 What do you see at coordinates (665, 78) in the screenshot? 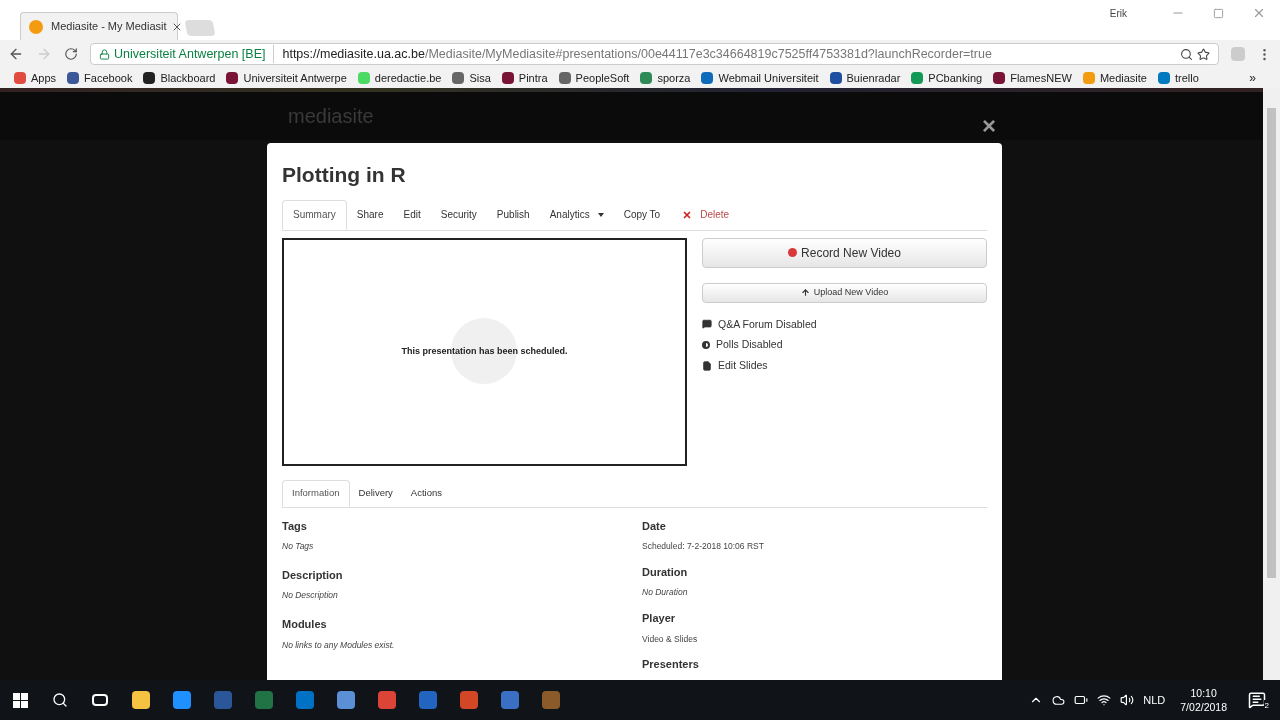
I see `bookmark: sporza` at bounding box center [665, 78].